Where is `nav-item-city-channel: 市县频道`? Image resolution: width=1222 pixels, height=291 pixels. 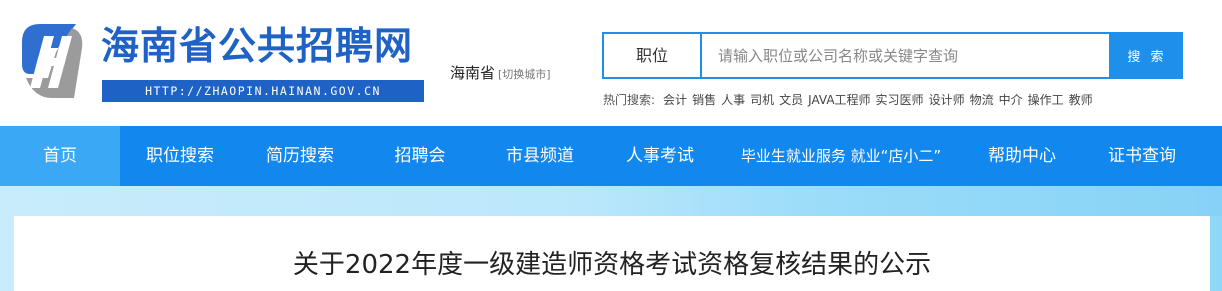
nav-item-city-channel: 市县频道 is located at coordinates (540, 156).